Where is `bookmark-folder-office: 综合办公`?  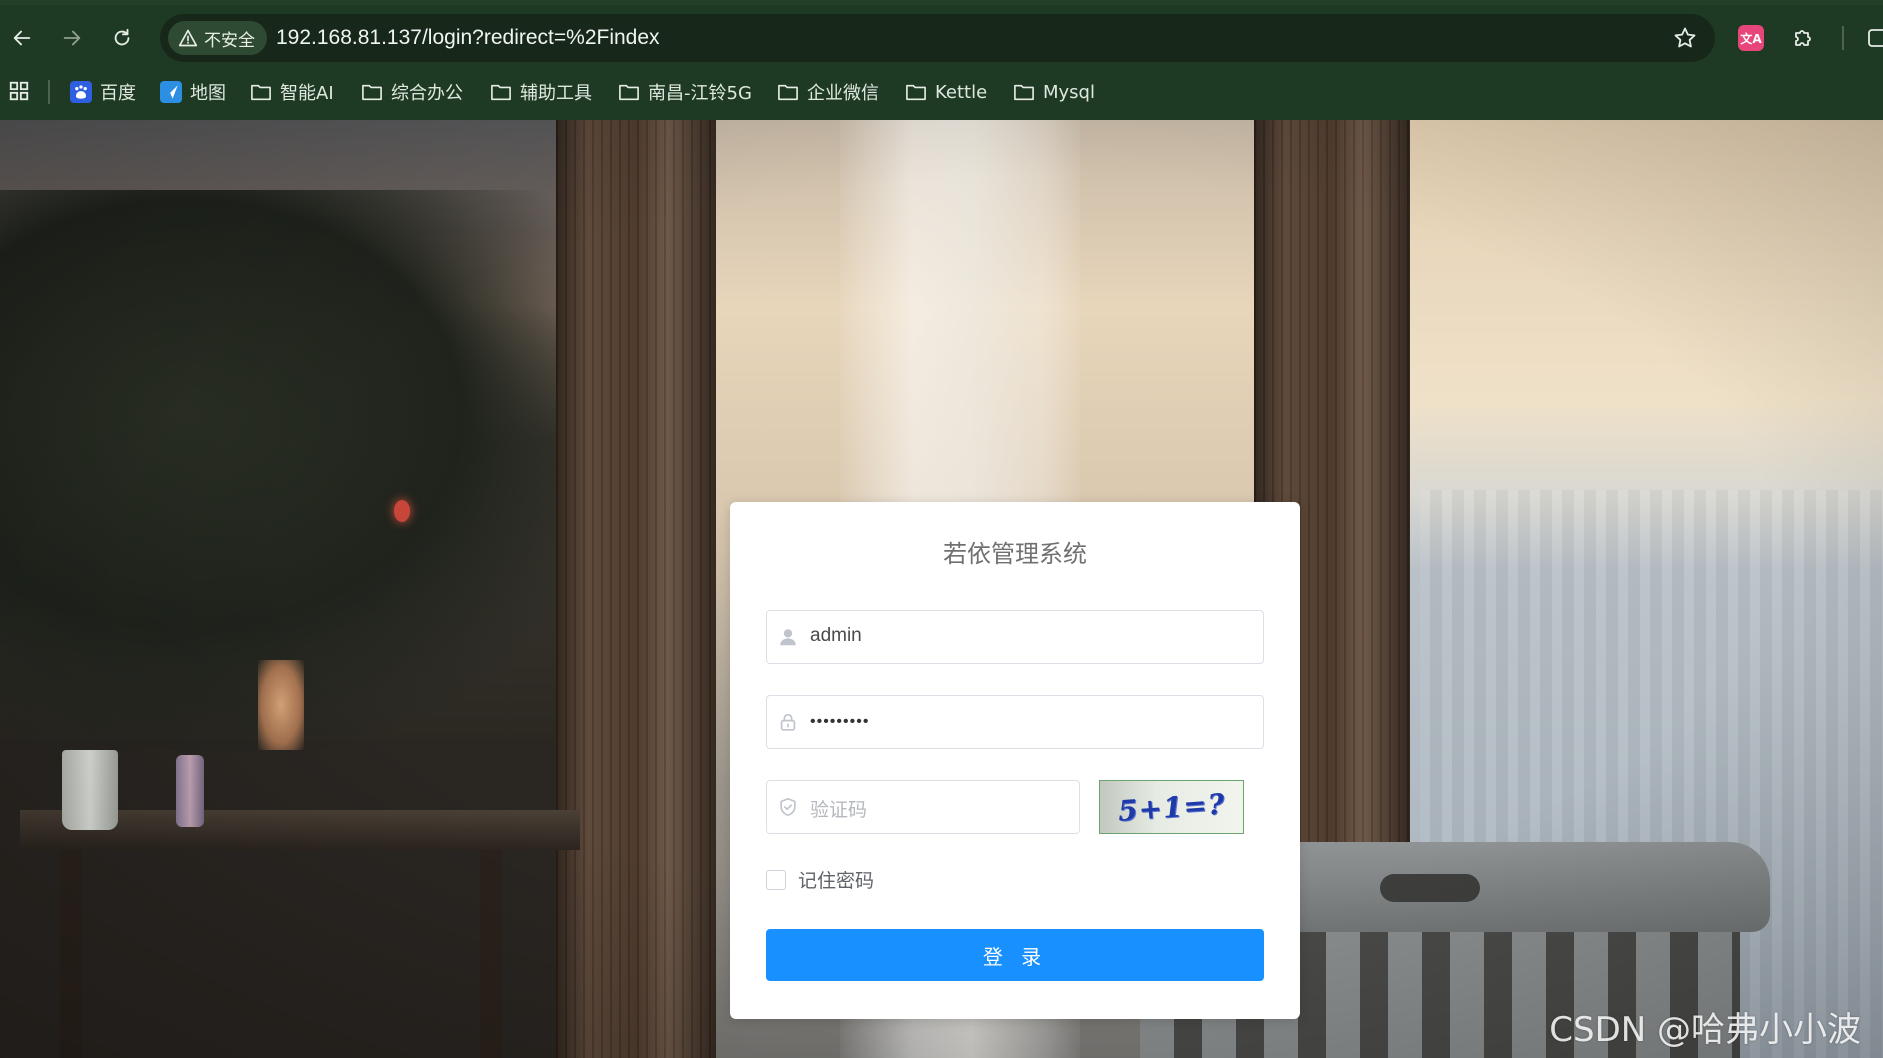
bookmark-folder-office: 综合办公 is located at coordinates (412, 92).